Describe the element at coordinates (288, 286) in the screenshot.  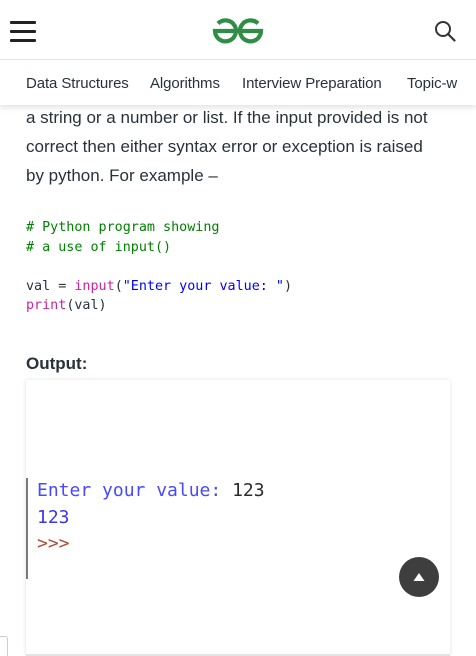
I see `code-paren: )` at that location.